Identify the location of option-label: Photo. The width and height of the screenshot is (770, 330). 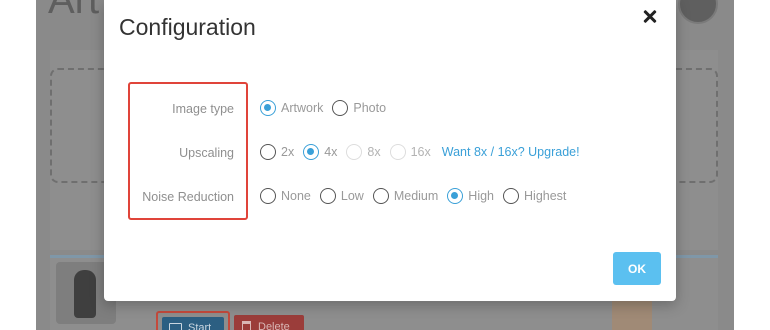
(370, 108).